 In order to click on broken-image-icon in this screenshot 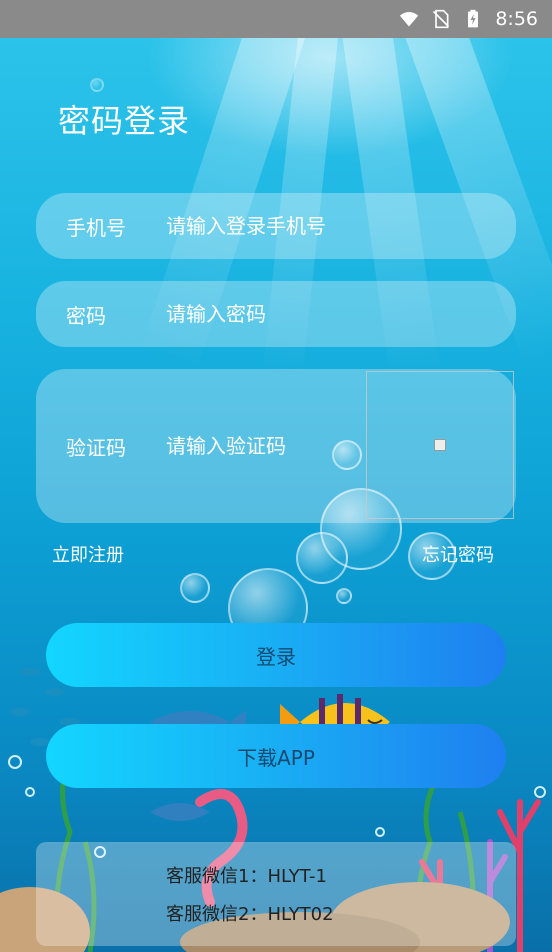, I will do `click(440, 445)`.